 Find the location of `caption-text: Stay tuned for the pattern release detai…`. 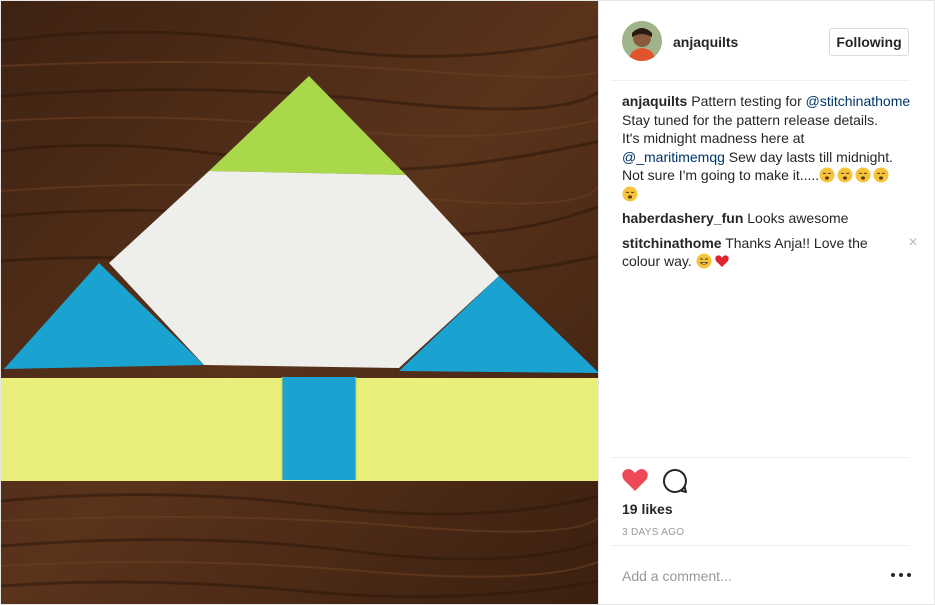

caption-text: Stay tuned for the pattern release detai… is located at coordinates (750, 119).